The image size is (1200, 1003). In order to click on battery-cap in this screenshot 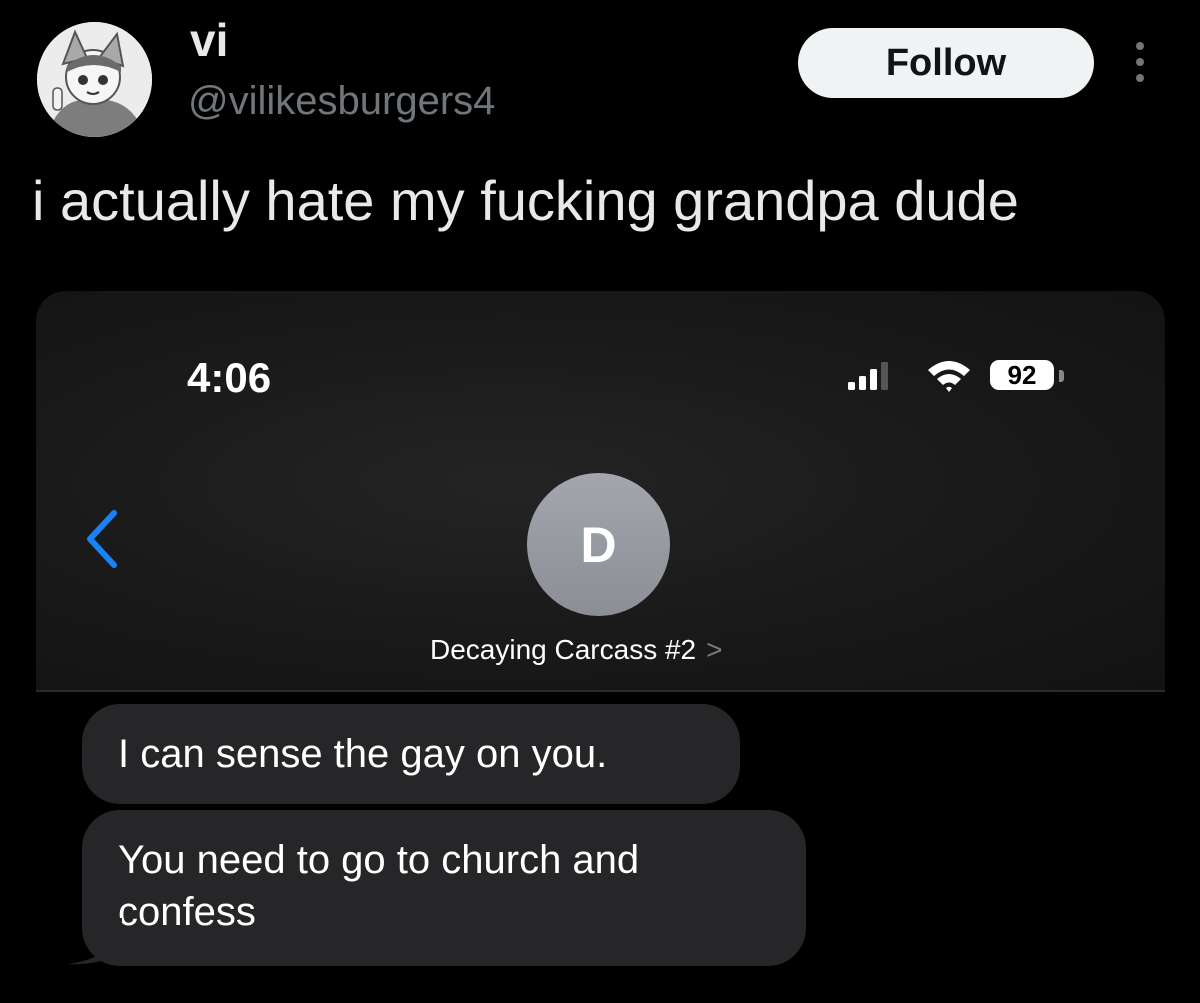, I will do `click(1061, 376)`.